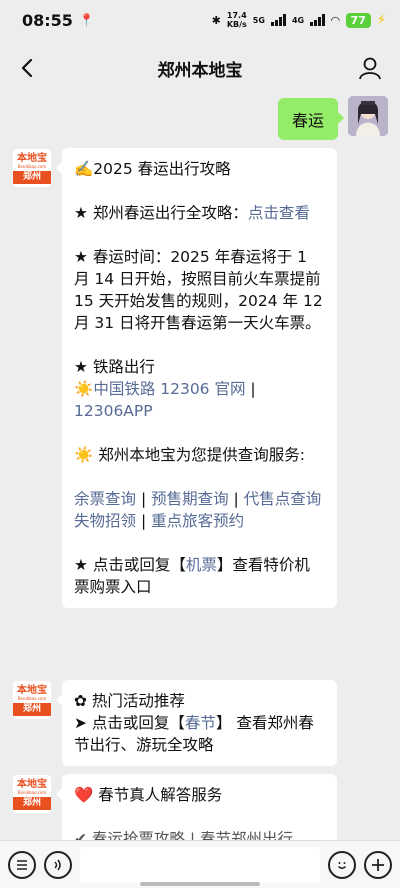 This screenshot has height=888, width=400. I want to click on link-12306-app: 12306APP, so click(113, 411).